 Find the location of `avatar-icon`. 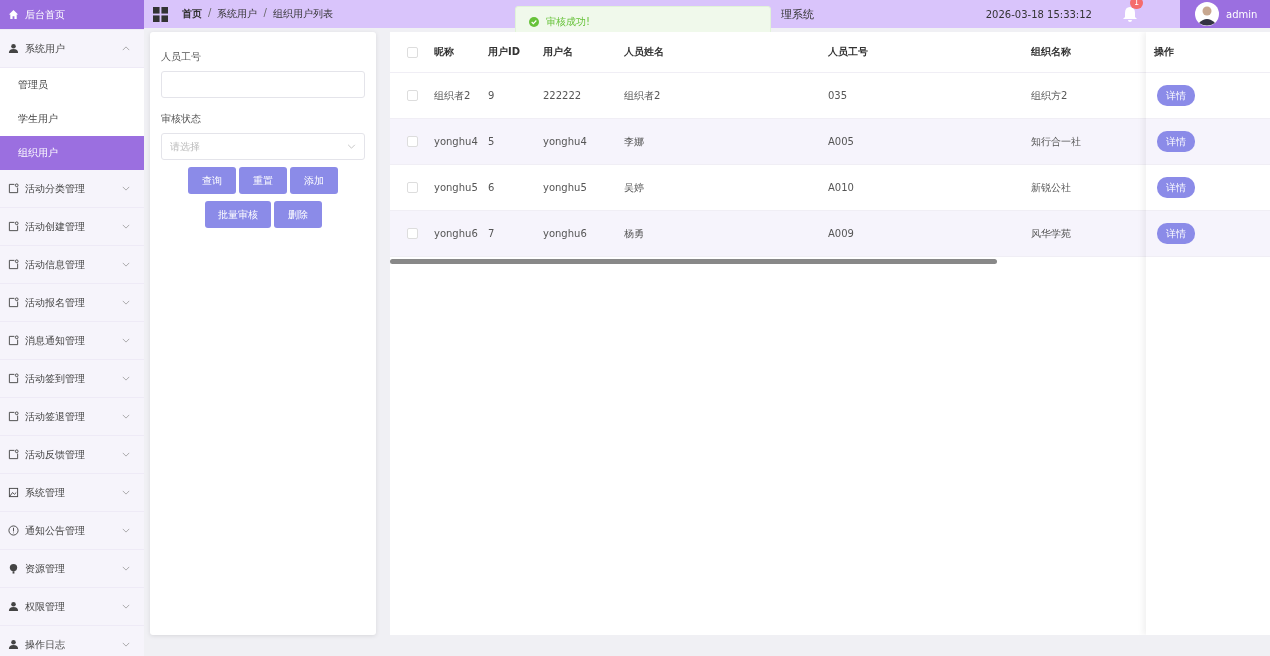

avatar-icon is located at coordinates (1207, 14).